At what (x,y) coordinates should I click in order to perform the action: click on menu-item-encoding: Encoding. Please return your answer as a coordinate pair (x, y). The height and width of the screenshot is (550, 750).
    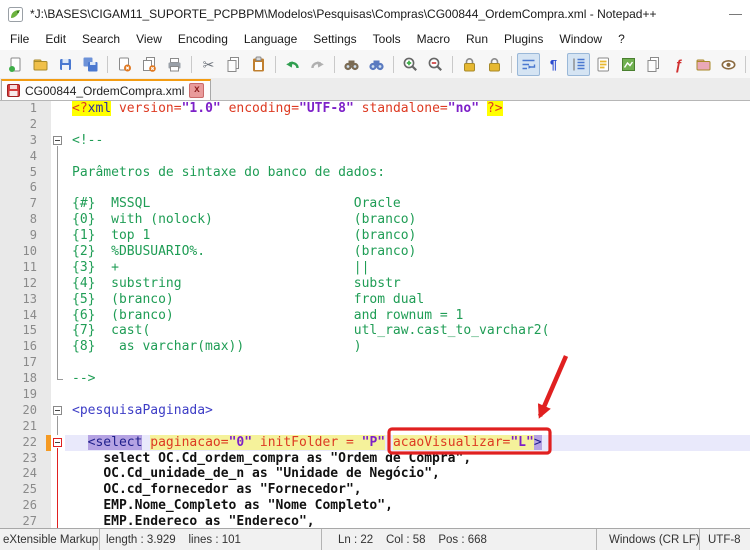
    Looking at the image, I should click on (203, 39).